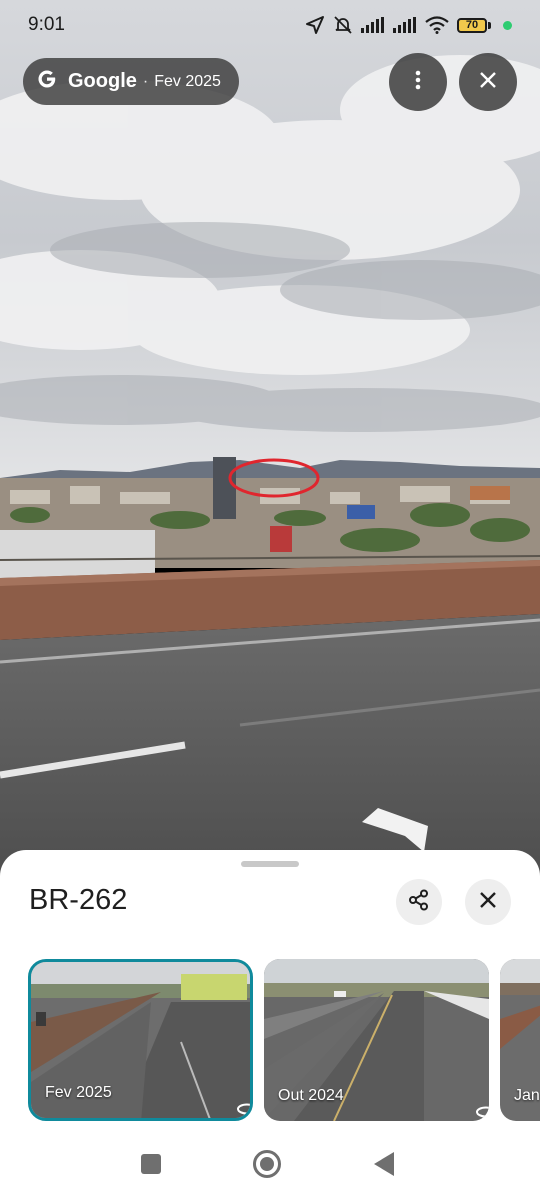  Describe the element at coordinates (311, 1095) in the screenshot. I see `thumbnail-date: Out 2024` at that location.